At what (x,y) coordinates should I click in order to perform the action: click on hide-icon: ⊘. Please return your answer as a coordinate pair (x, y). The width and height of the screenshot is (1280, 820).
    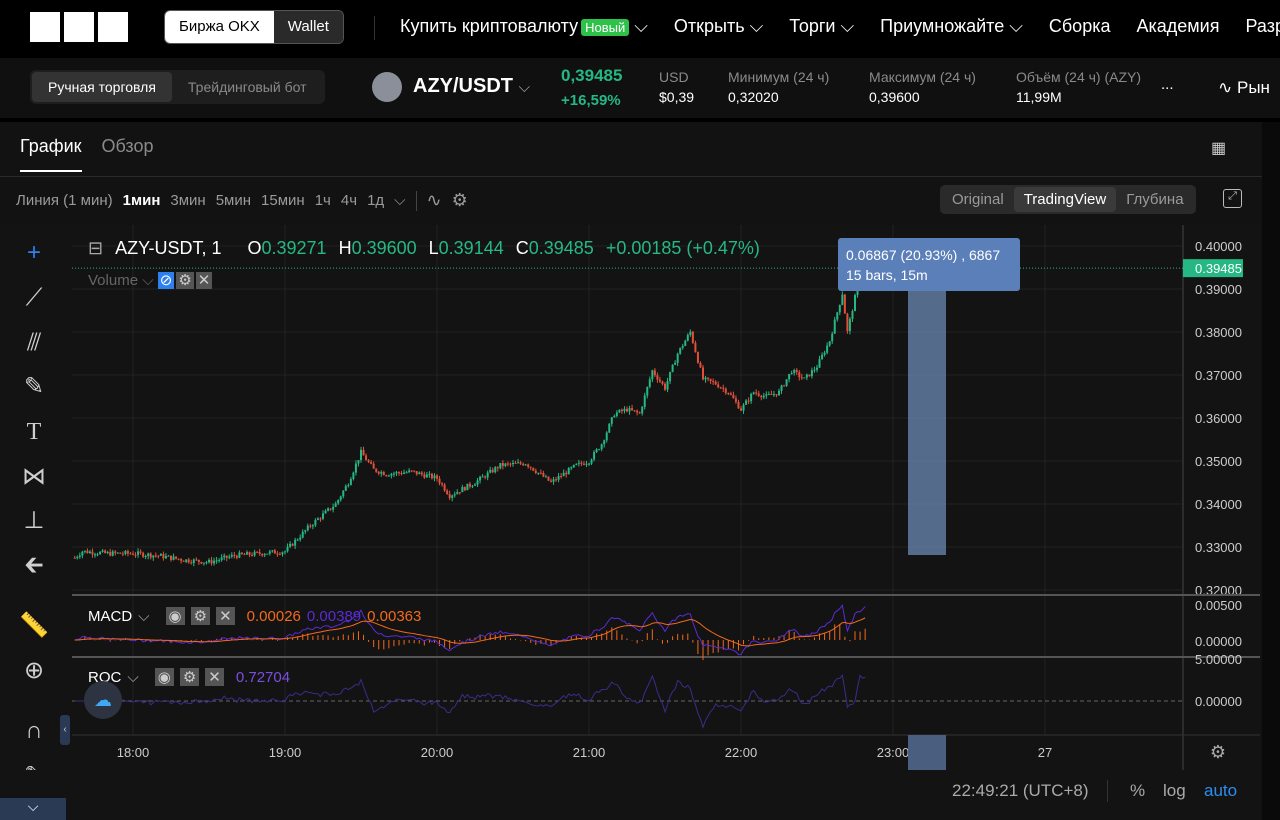
    Looking at the image, I should click on (166, 280).